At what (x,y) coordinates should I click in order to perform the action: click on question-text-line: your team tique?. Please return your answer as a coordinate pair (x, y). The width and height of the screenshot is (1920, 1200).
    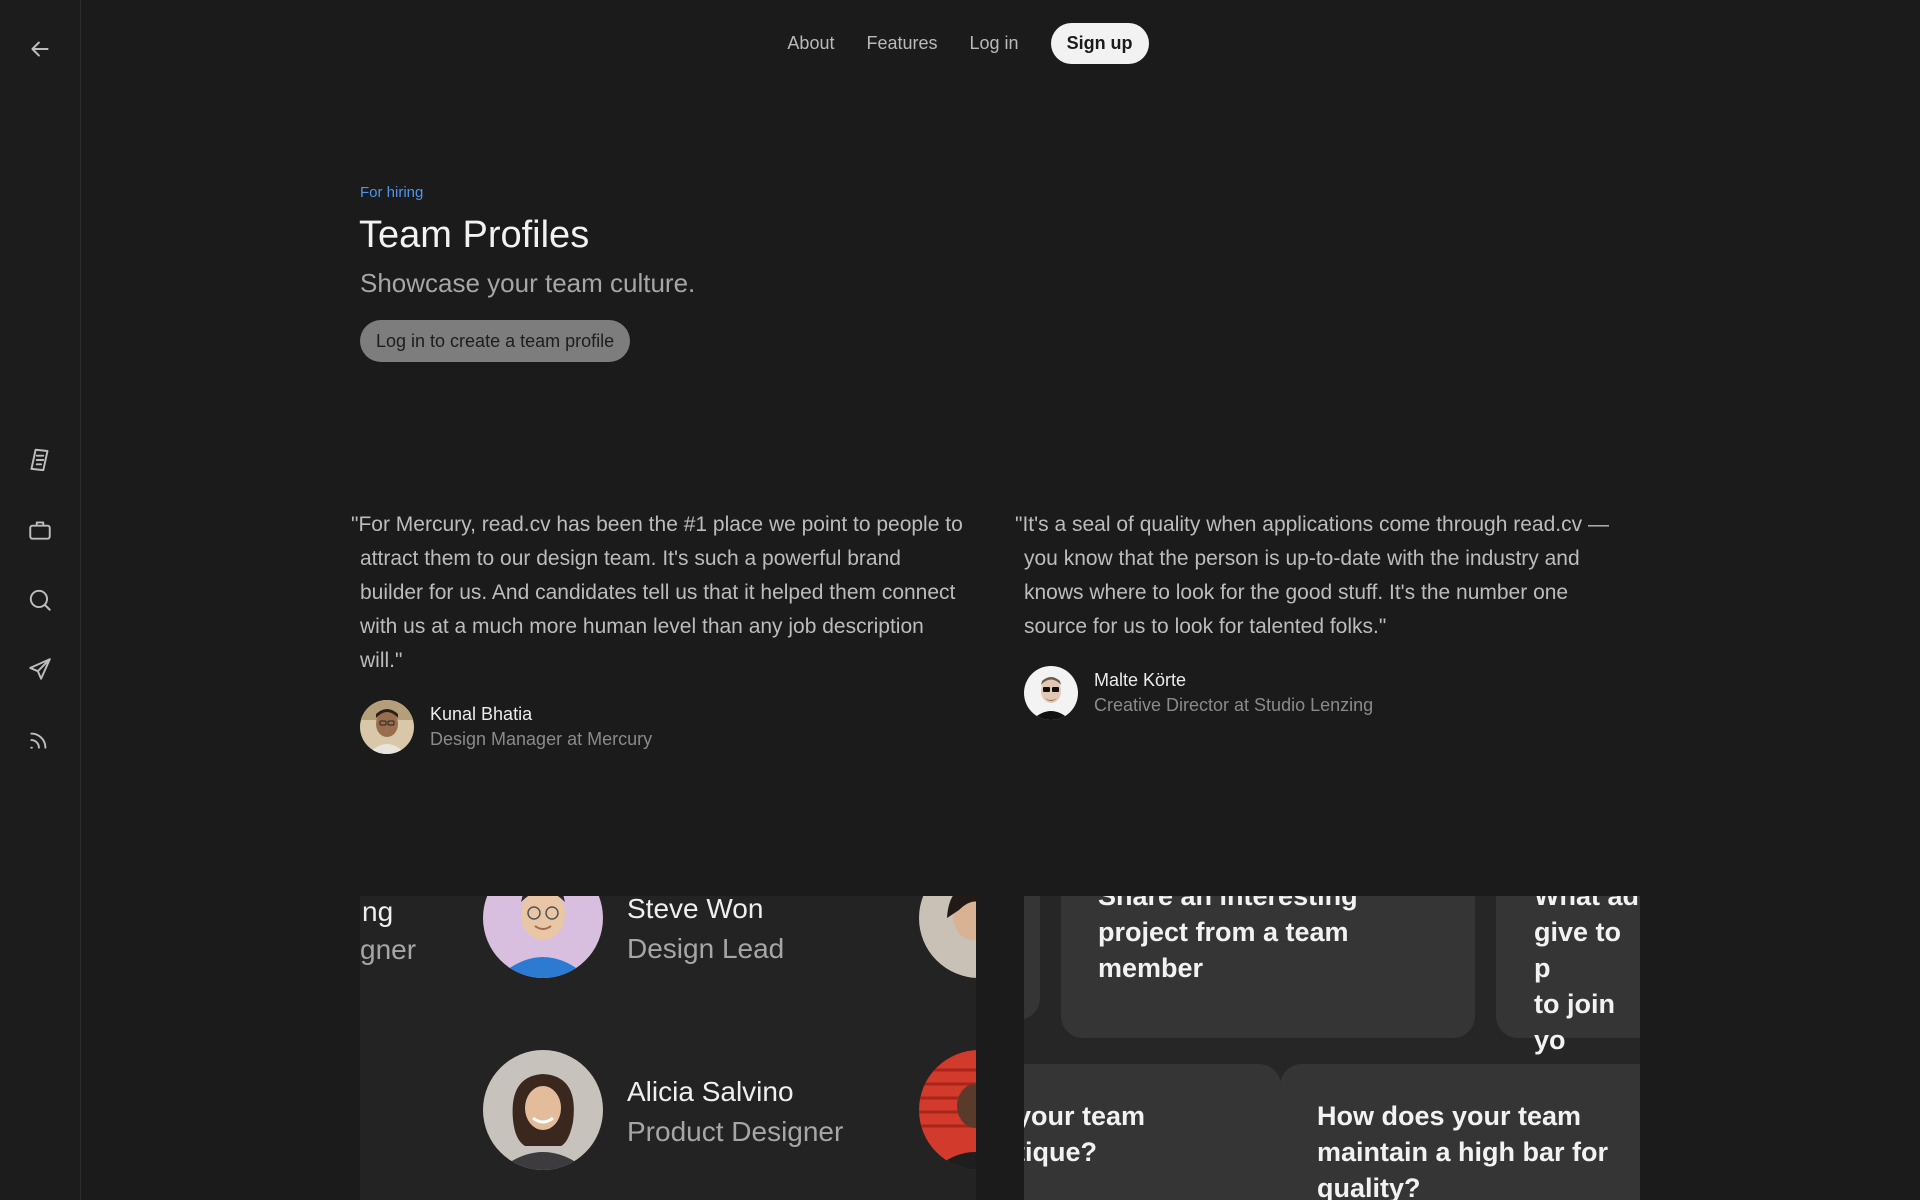
    Looking at the image, I should click on (1085, 1134).